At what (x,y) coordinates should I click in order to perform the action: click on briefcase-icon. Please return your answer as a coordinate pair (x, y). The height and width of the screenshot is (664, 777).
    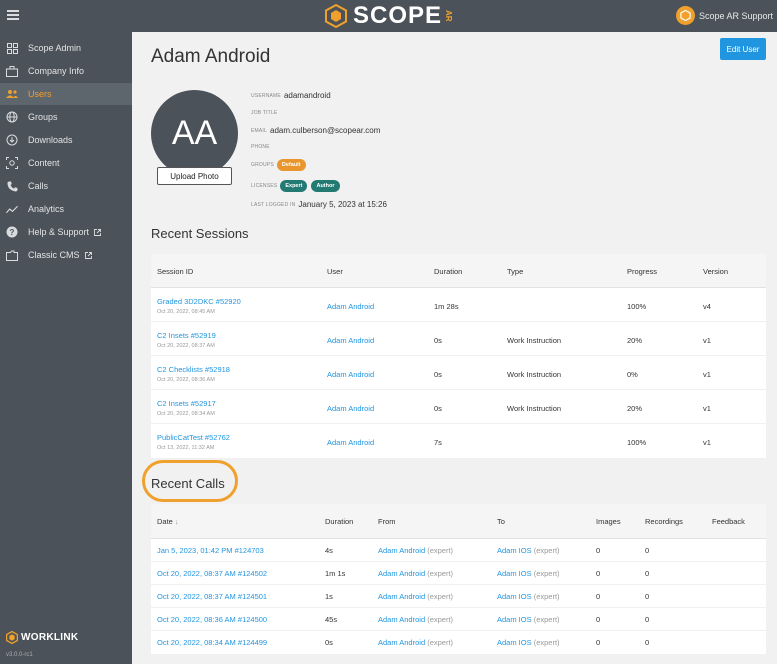
    Looking at the image, I should click on (12, 71).